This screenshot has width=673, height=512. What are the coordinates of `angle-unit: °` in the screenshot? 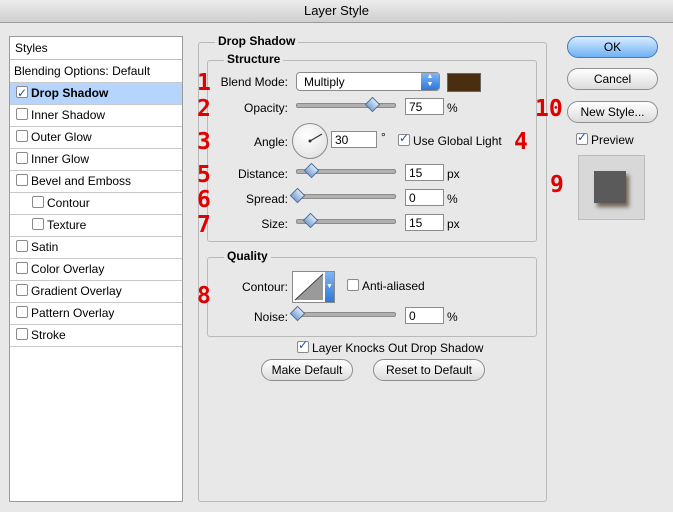 It's located at (383, 137).